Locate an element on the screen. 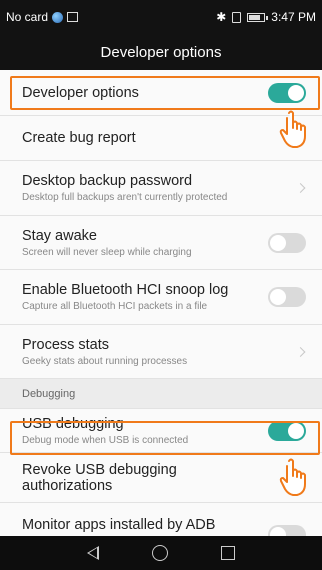  home-icon is located at coordinates (159, 553).